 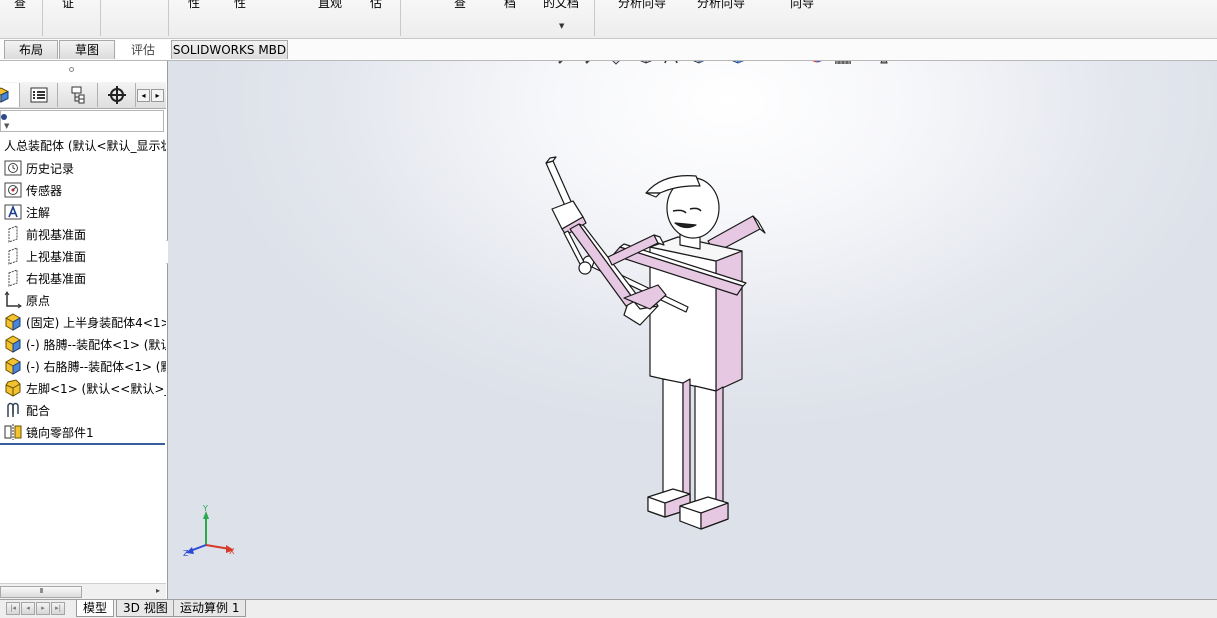 What do you see at coordinates (31, 49) in the screenshot?
I see `tab-layout: 布局` at bounding box center [31, 49].